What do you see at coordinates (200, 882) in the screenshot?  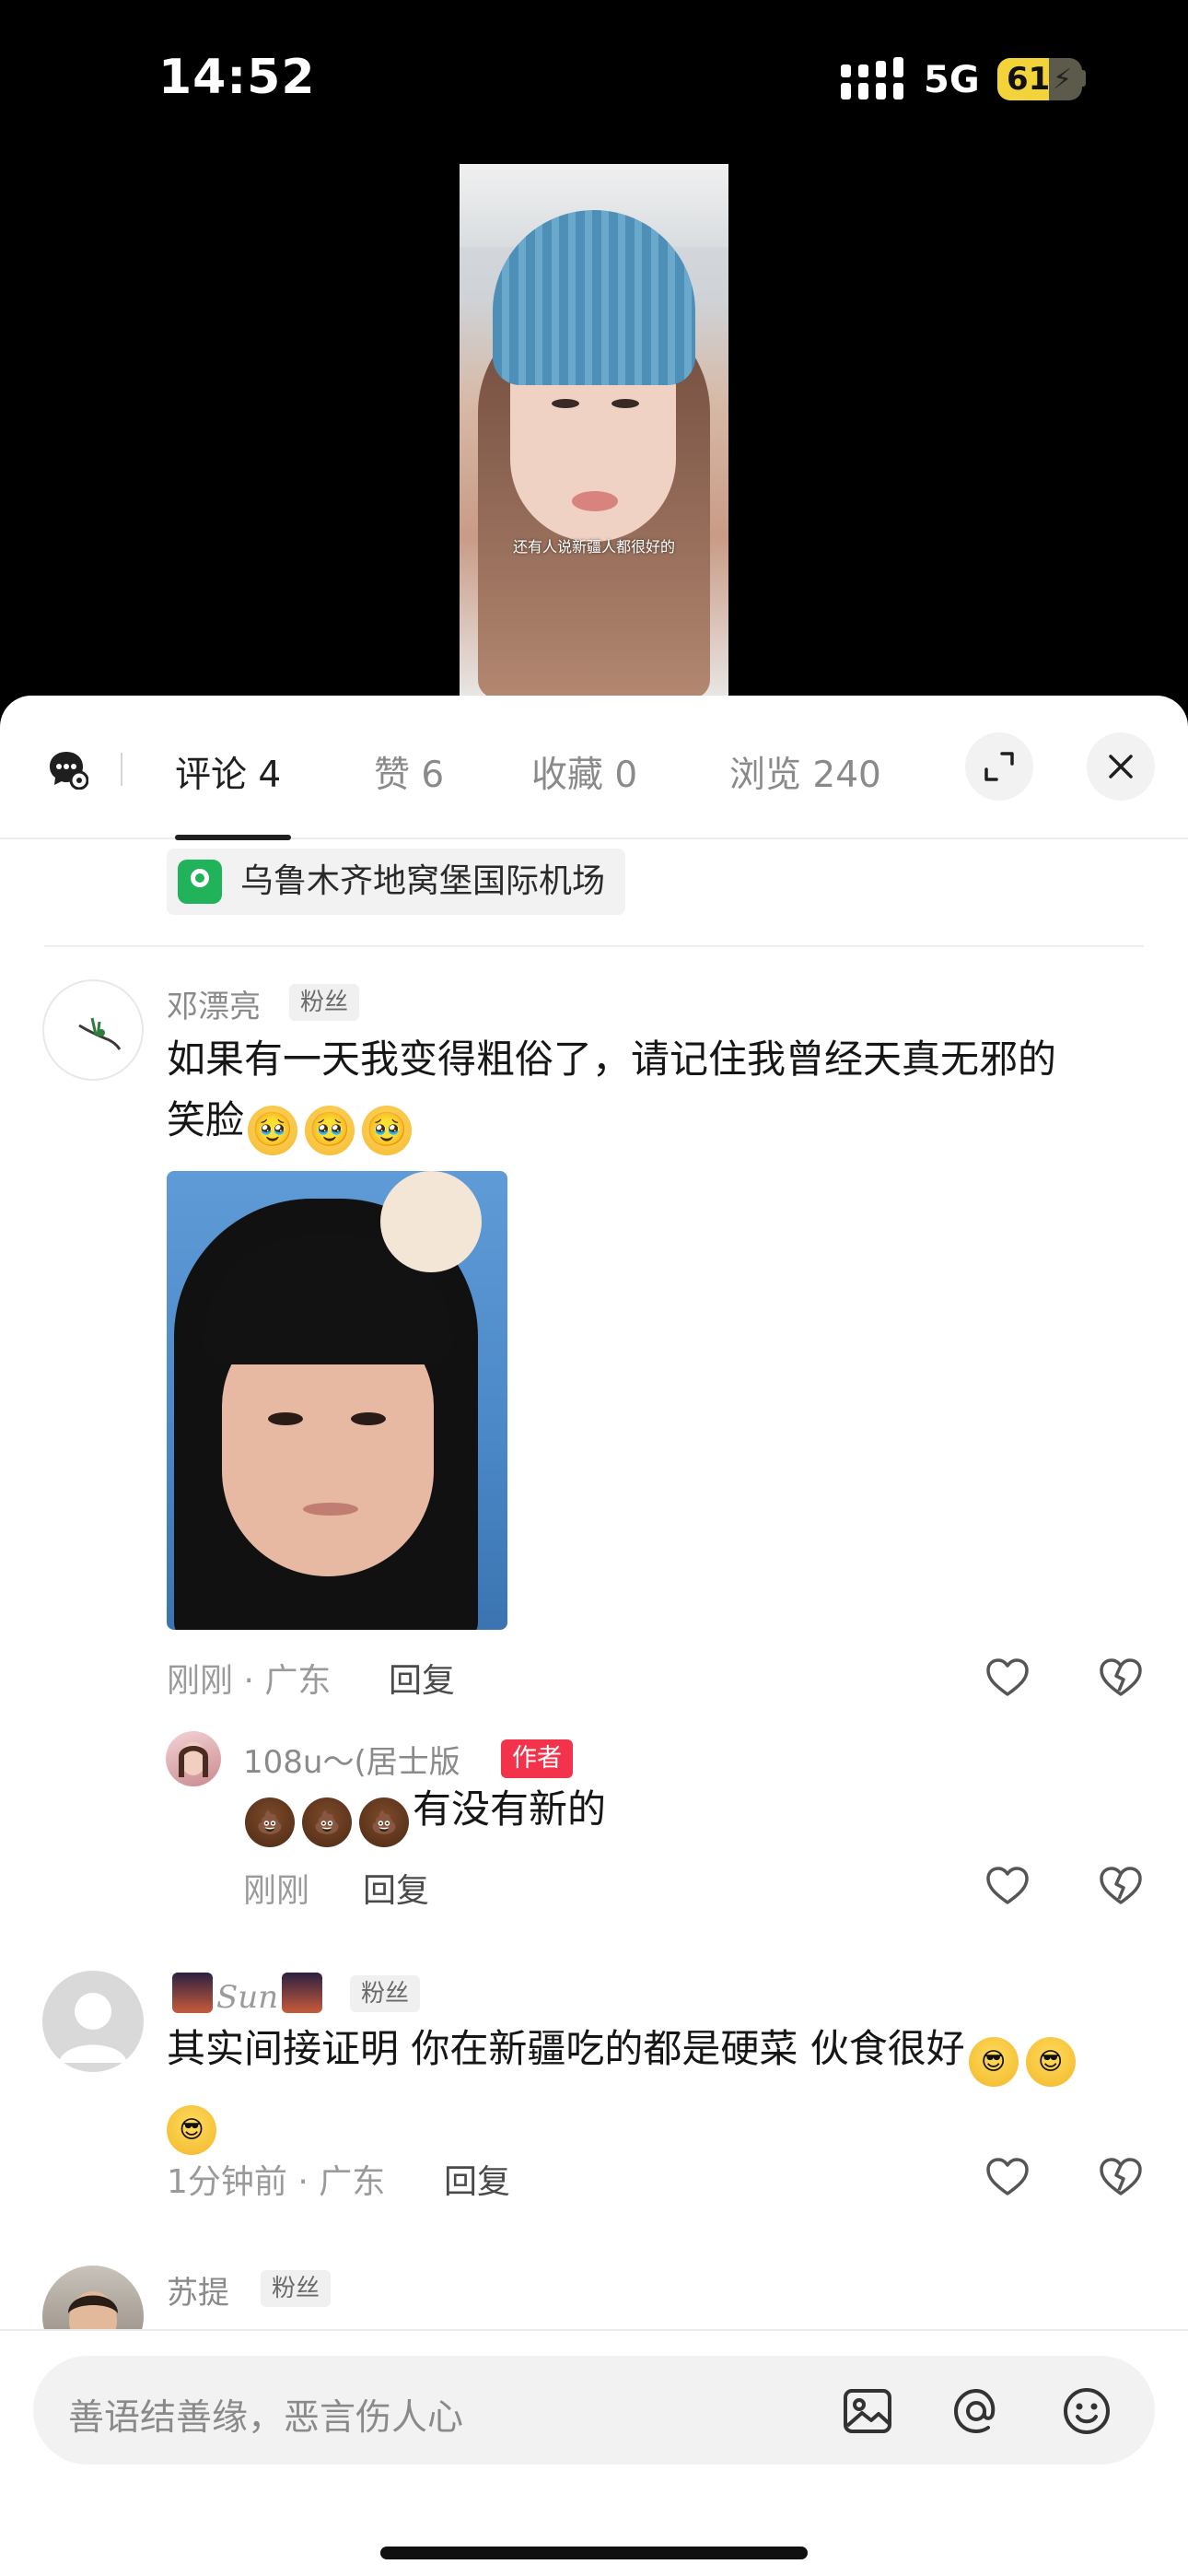 I see `location-pin-icon` at bounding box center [200, 882].